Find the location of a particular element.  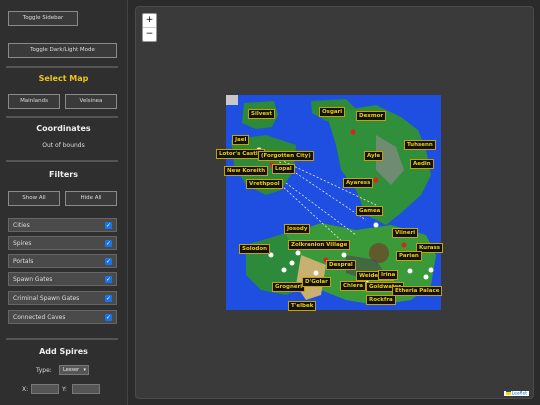

map-label: Etheria Palace is located at coordinates (417, 291).